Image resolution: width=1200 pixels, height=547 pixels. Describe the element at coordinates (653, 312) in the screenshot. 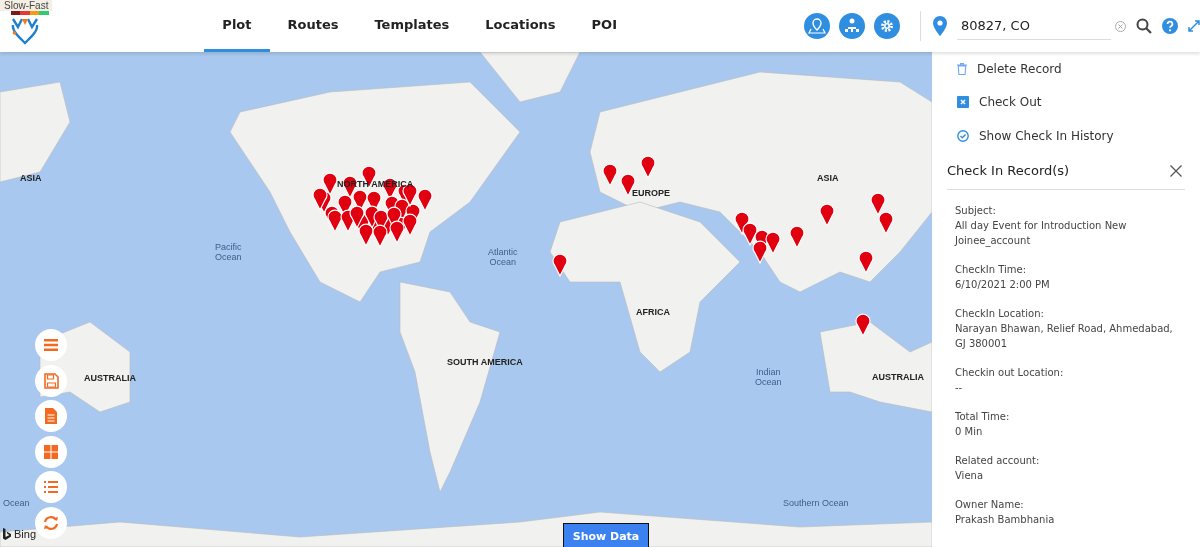

I see `continent-label: AFRICA` at that location.